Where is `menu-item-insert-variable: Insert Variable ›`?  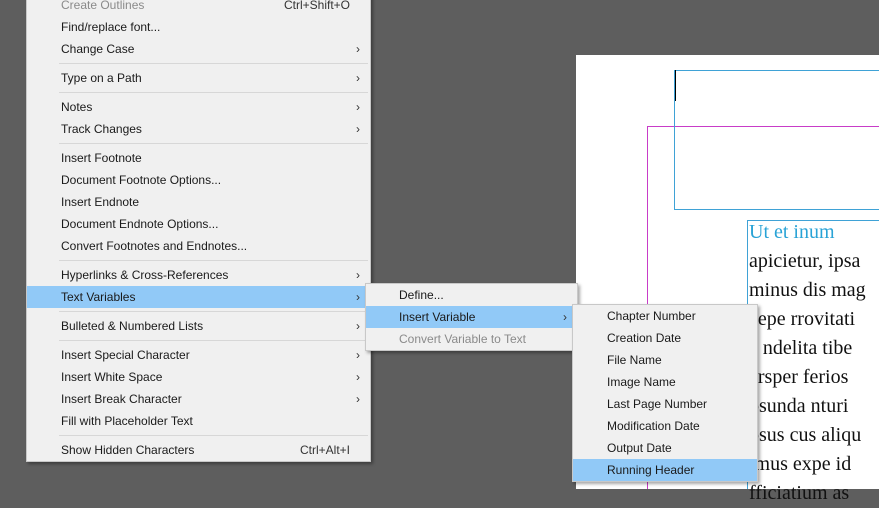
menu-item-insert-variable: Insert Variable › is located at coordinates (471, 317).